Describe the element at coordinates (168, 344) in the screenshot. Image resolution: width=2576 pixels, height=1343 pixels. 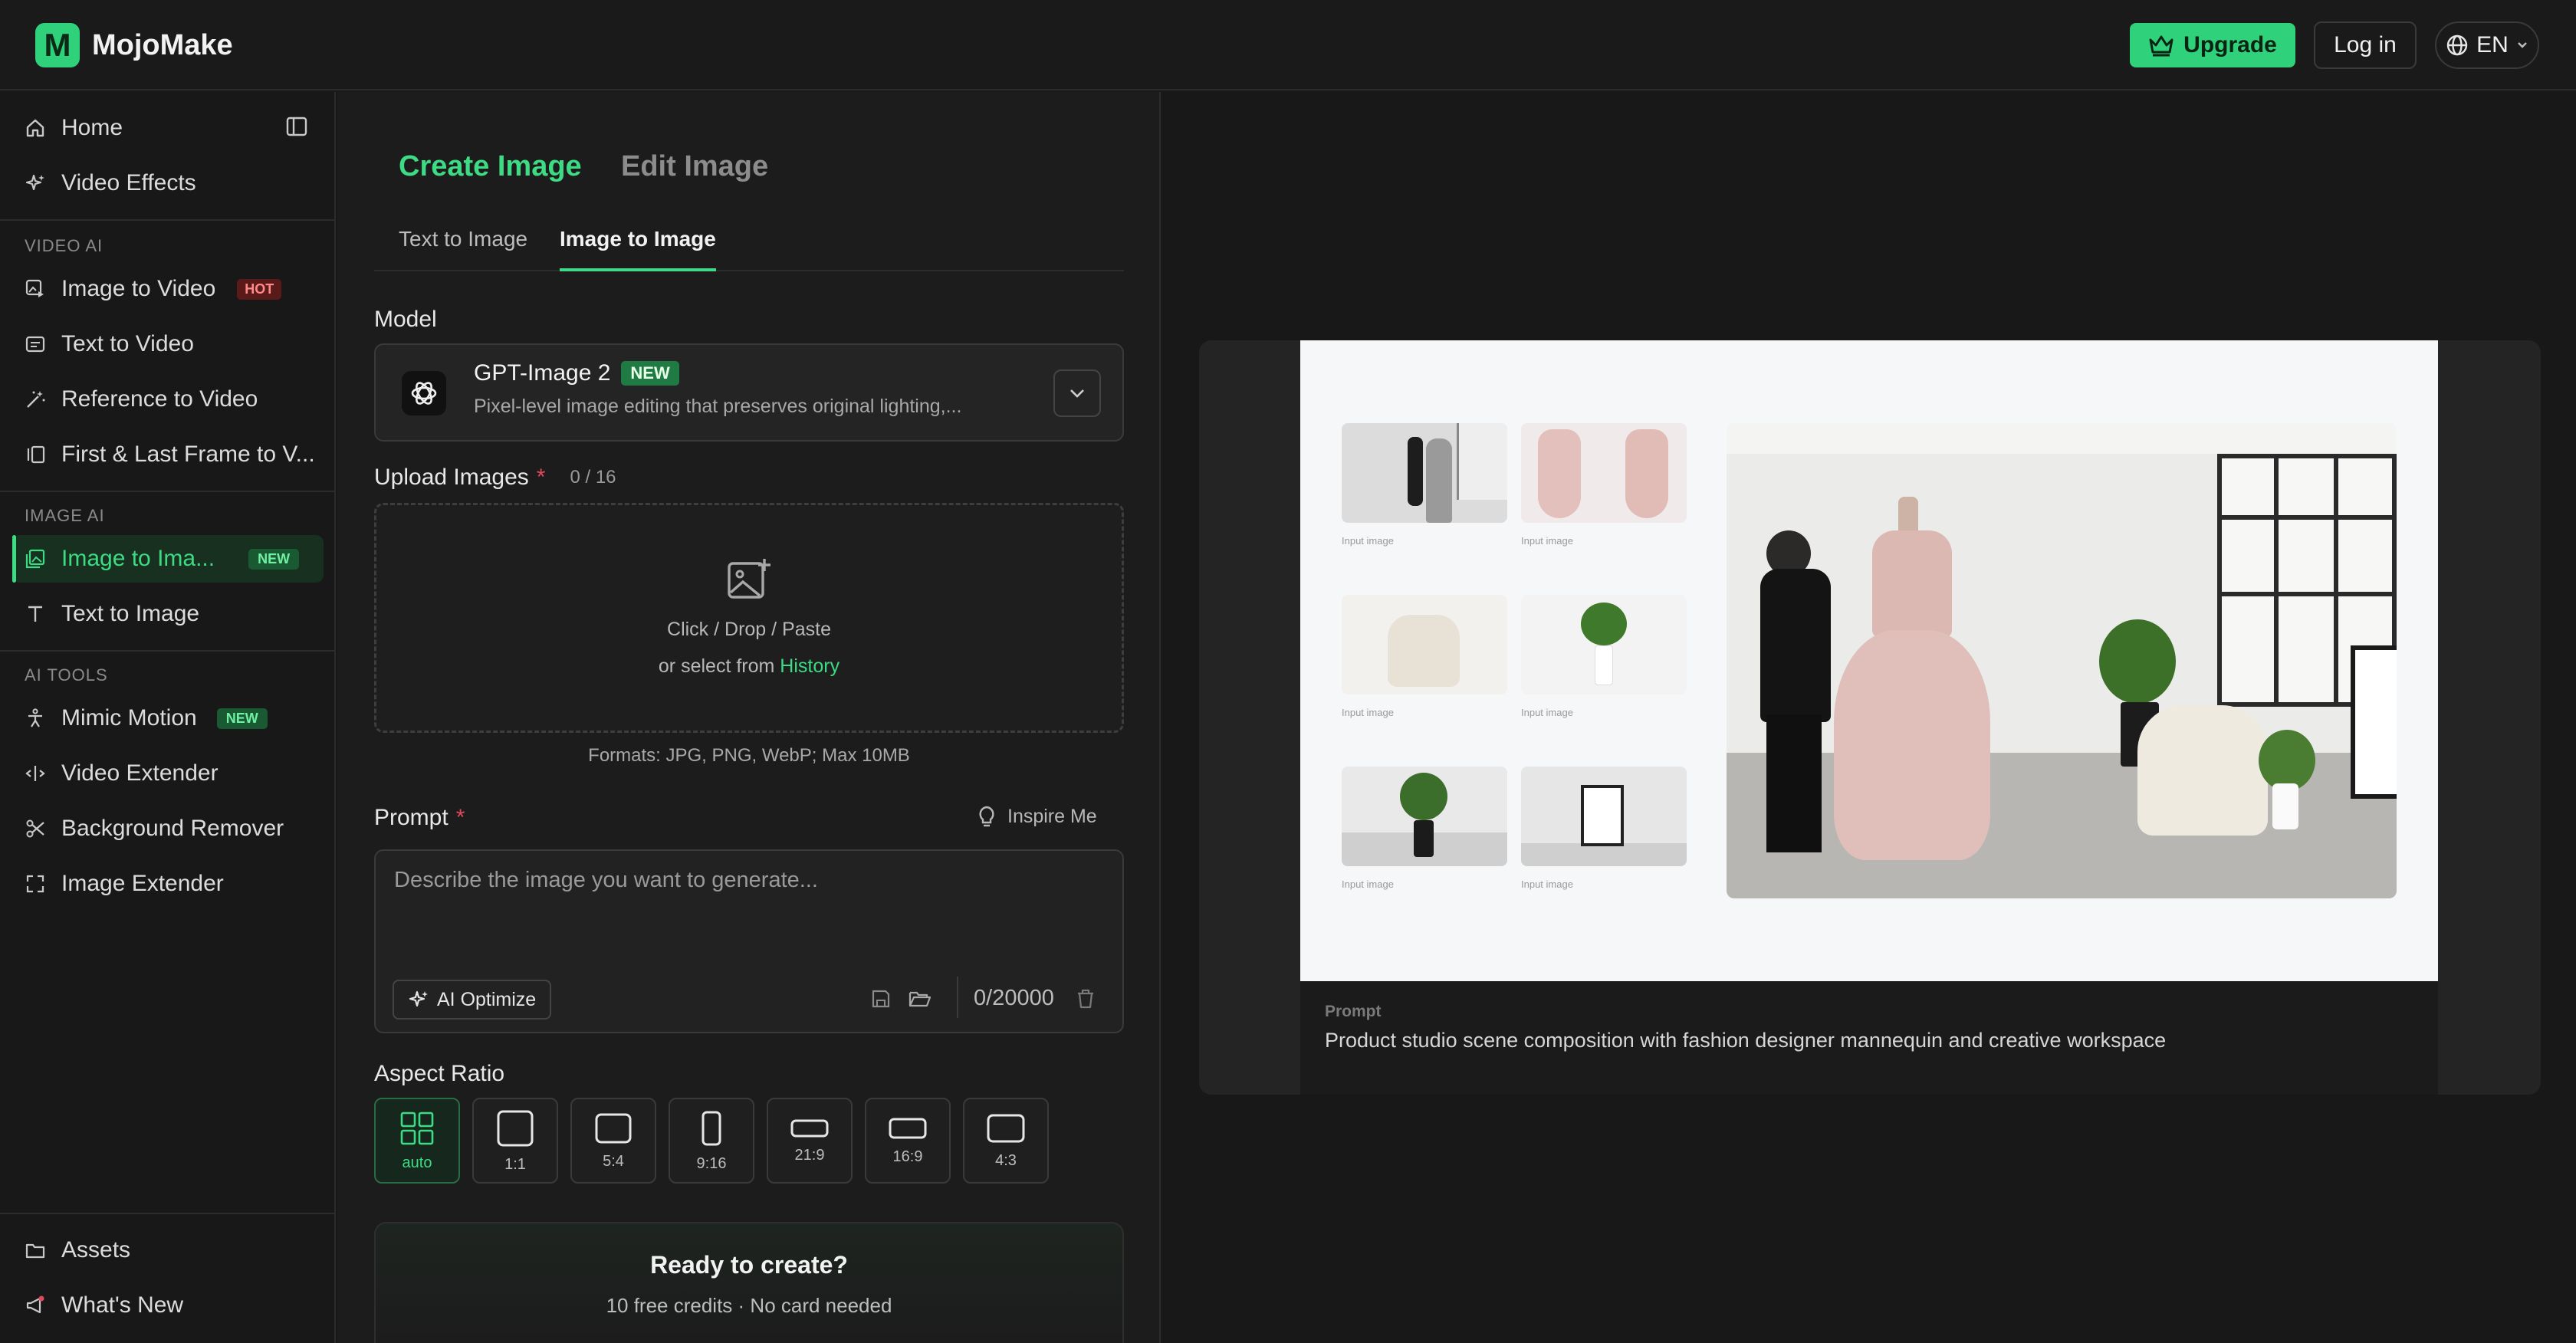
I see `sidebar-item-text-to-video: Text to Video` at that location.